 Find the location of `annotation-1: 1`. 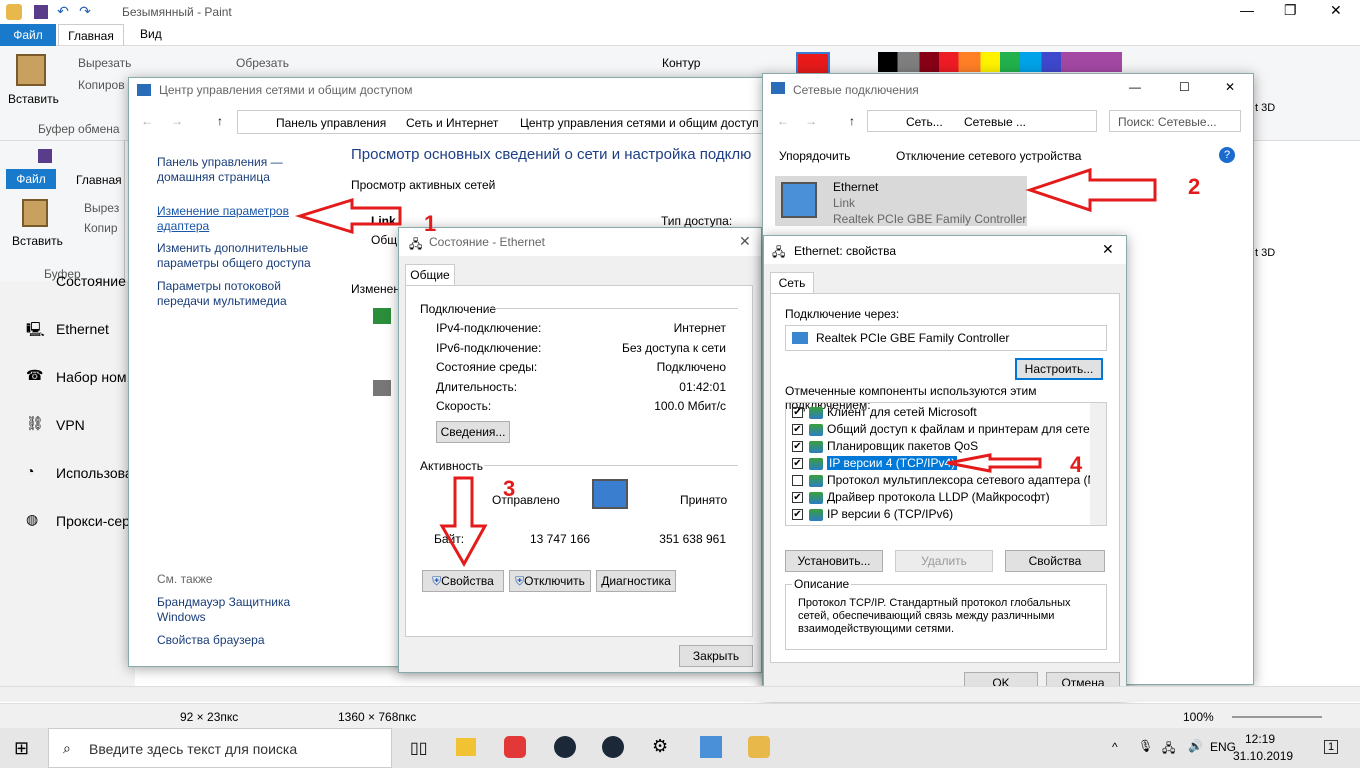

annotation-1: 1 is located at coordinates (430, 223).